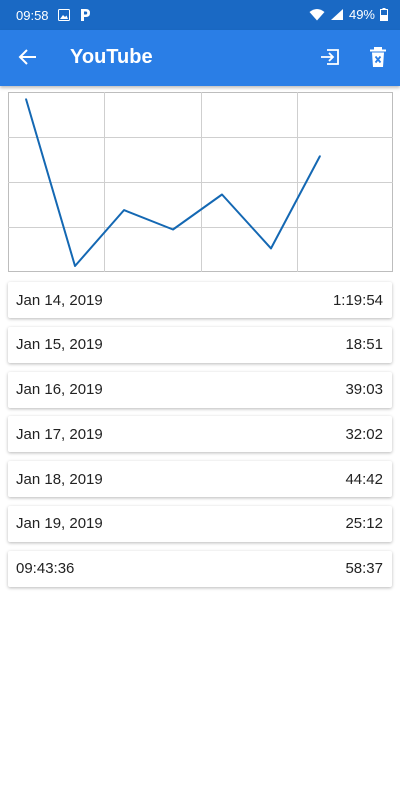 This screenshot has width=400, height=800. Describe the element at coordinates (74, 15) in the screenshot. I see `notification-icons` at that location.